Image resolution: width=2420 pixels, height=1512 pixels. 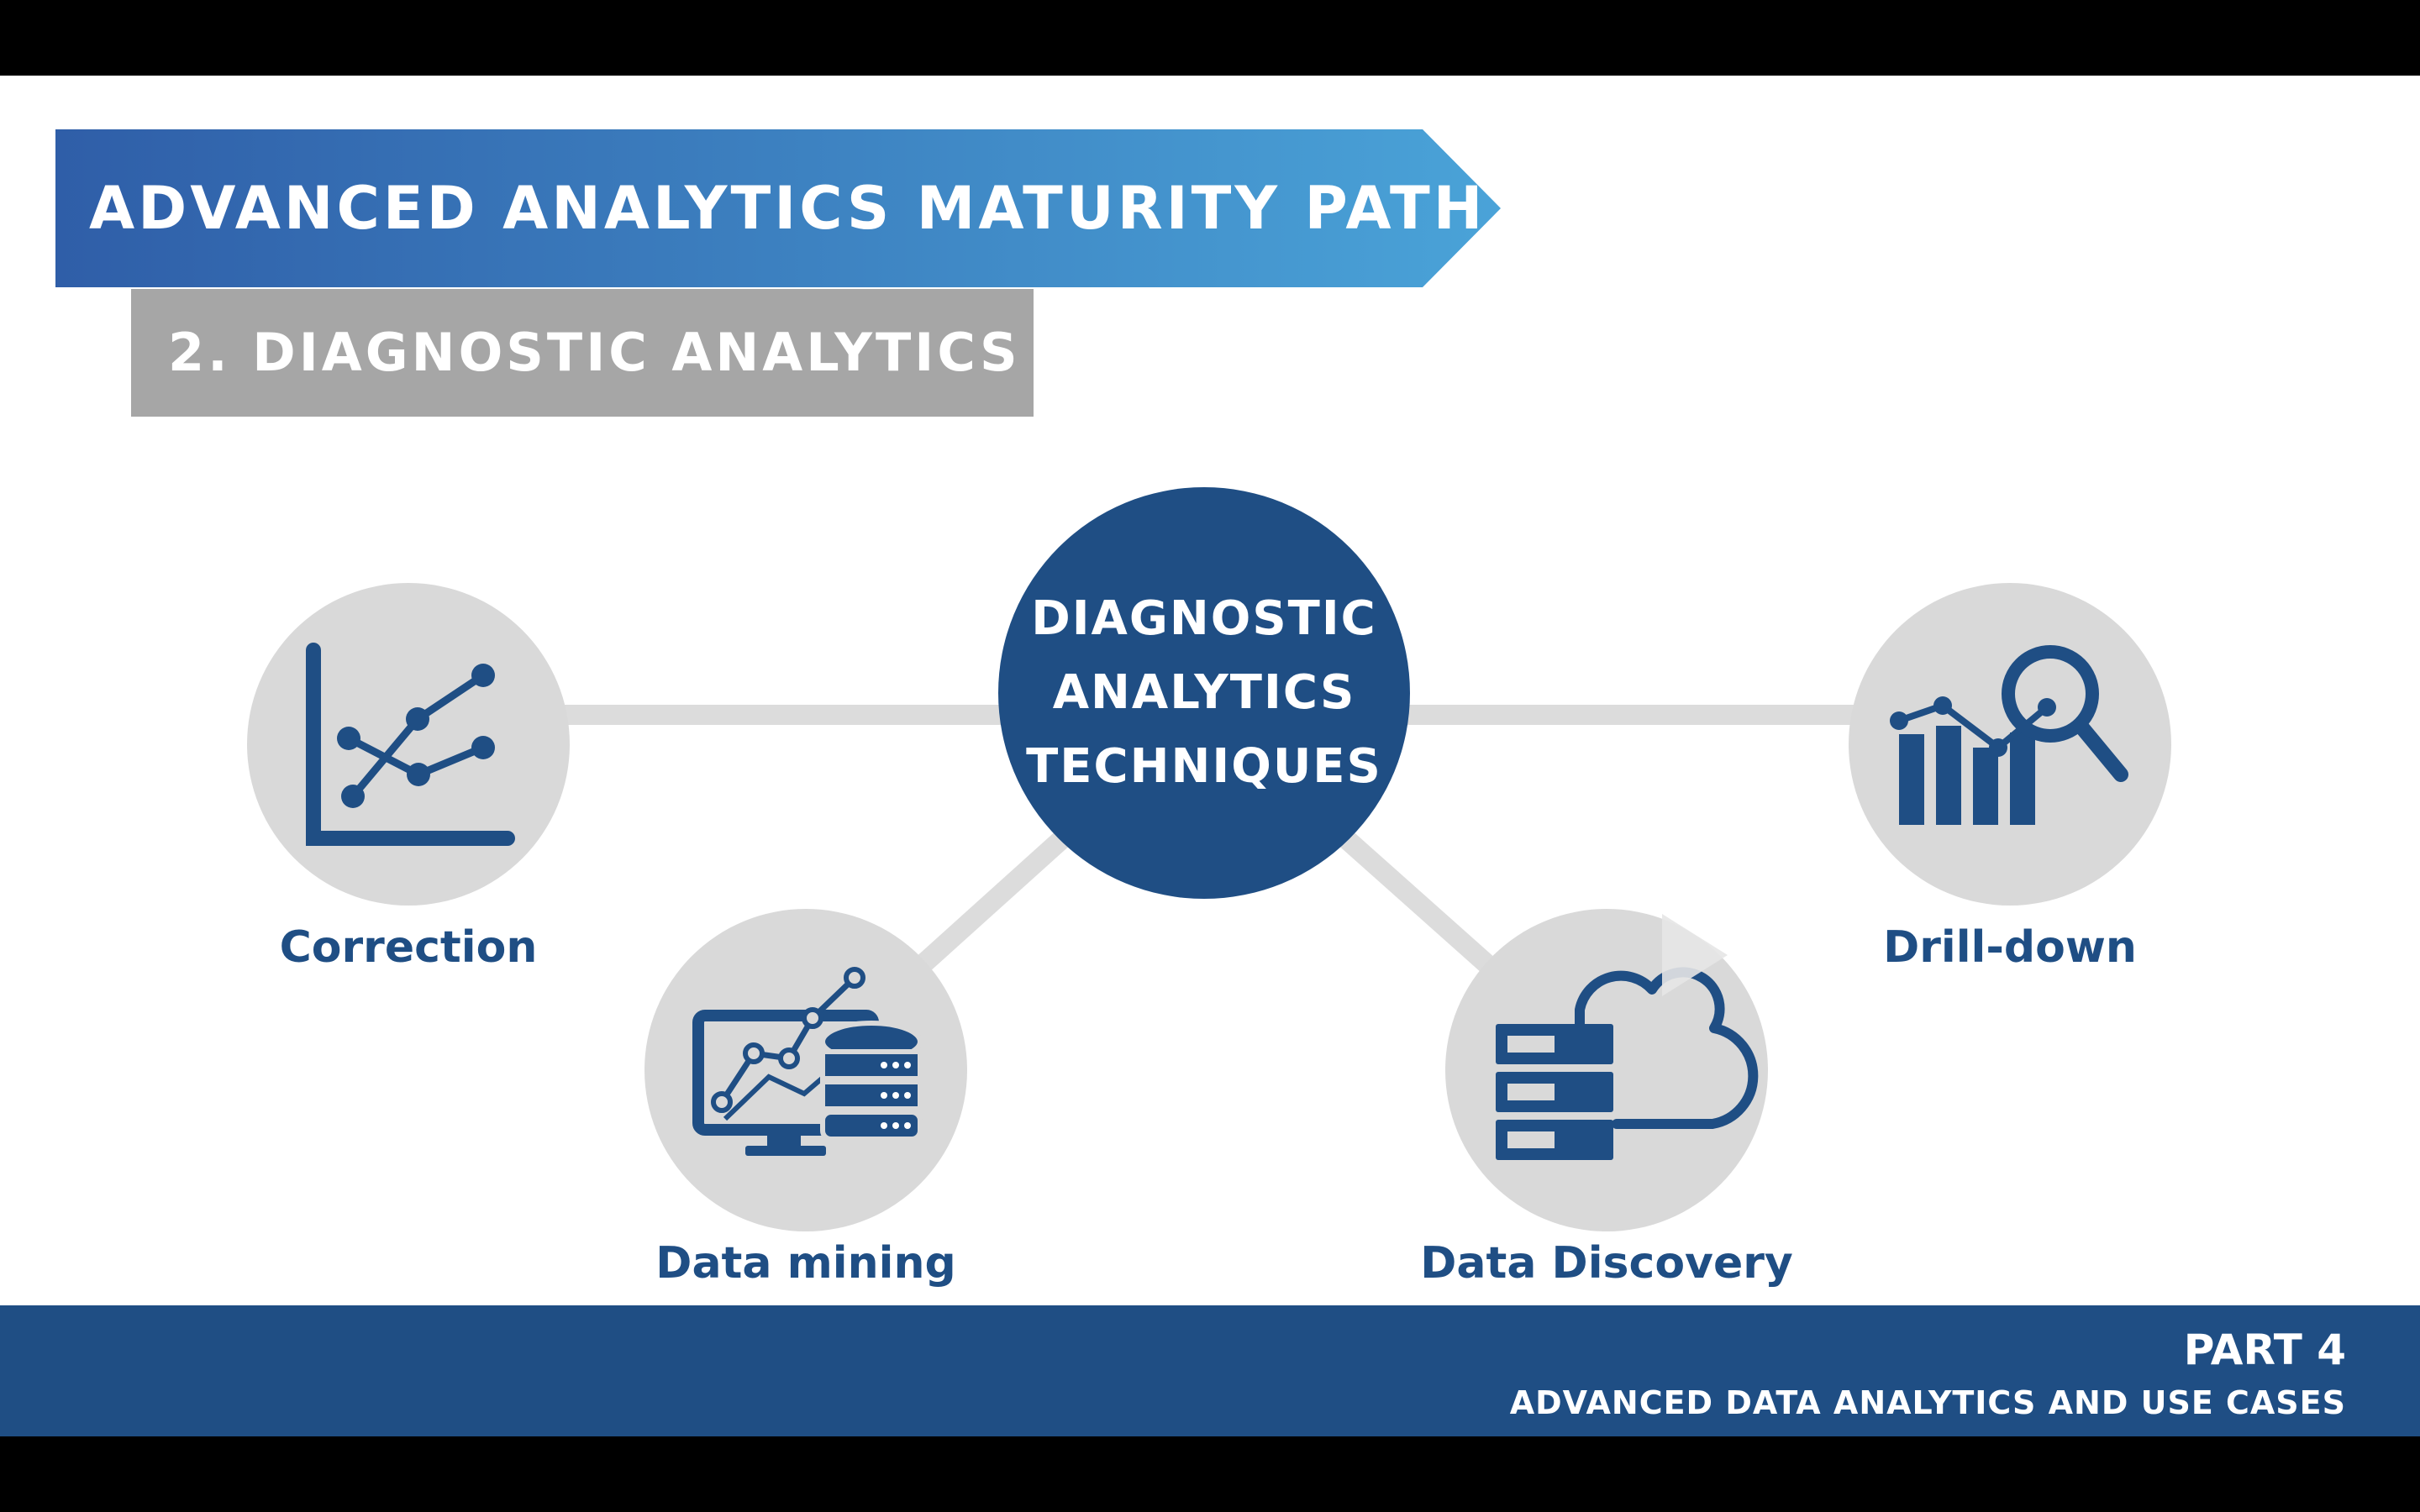 I want to click on node-label-data-mining: Data mining, so click(x=805, y=1263).